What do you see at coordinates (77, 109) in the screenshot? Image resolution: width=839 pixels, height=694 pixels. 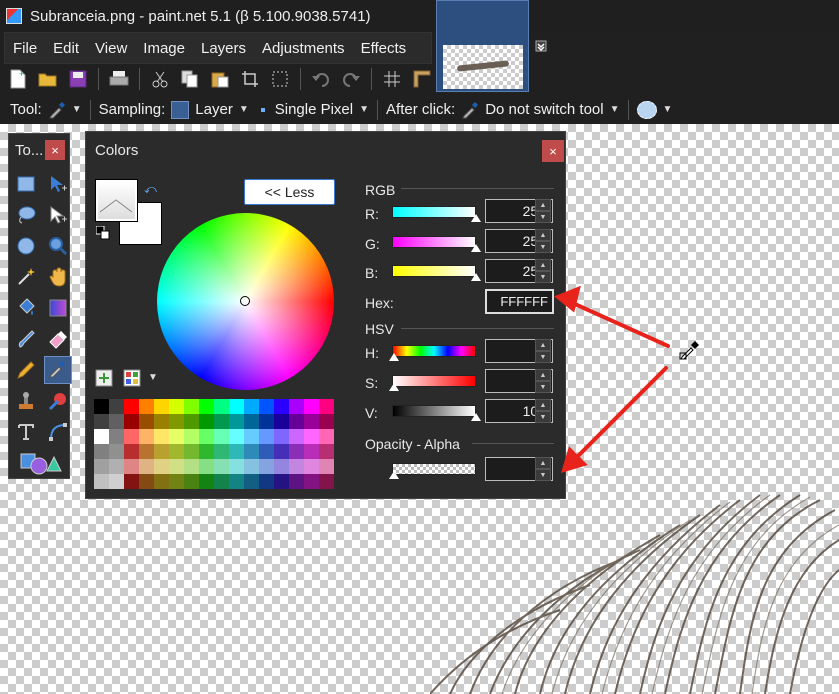 I see `tool-dropdown-icon: ▼` at bounding box center [77, 109].